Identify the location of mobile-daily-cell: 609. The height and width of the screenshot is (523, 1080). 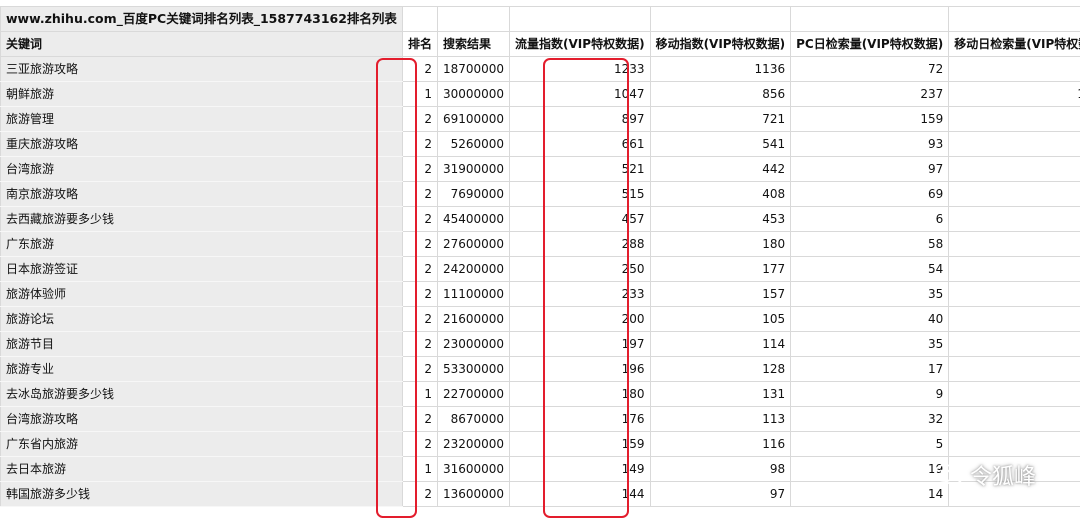
(1014, 69).